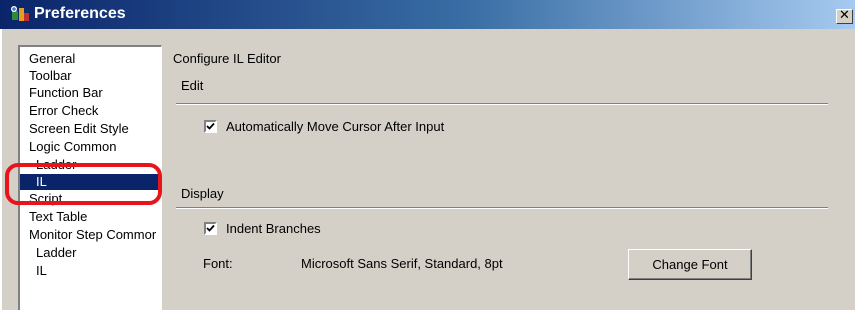 The image size is (855, 310). What do you see at coordinates (273, 228) in the screenshot?
I see `indent-branches-label: Indent Branches` at bounding box center [273, 228].